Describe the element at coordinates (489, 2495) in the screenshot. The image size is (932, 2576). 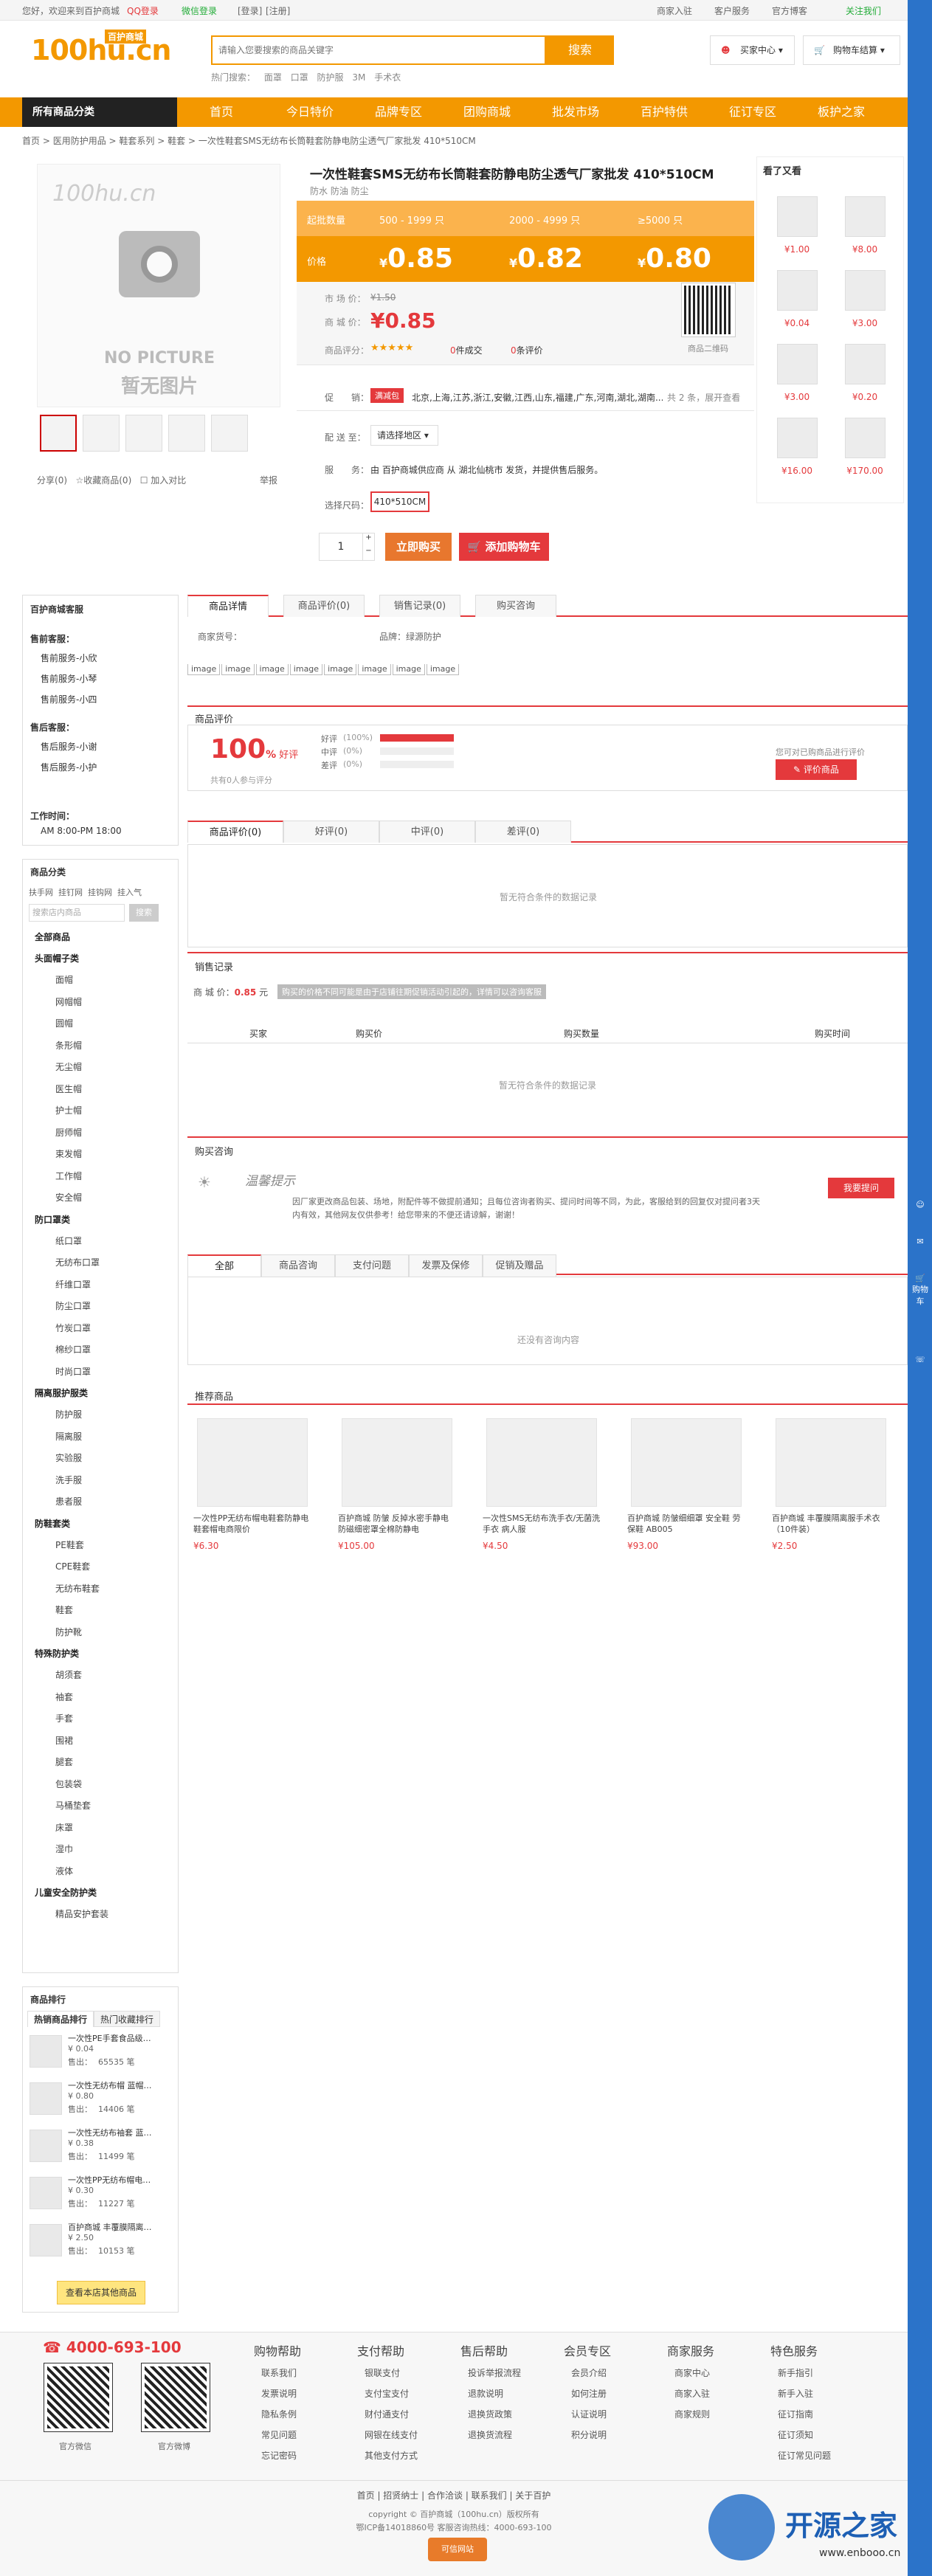
I see `footer-link: 联系我们` at that location.